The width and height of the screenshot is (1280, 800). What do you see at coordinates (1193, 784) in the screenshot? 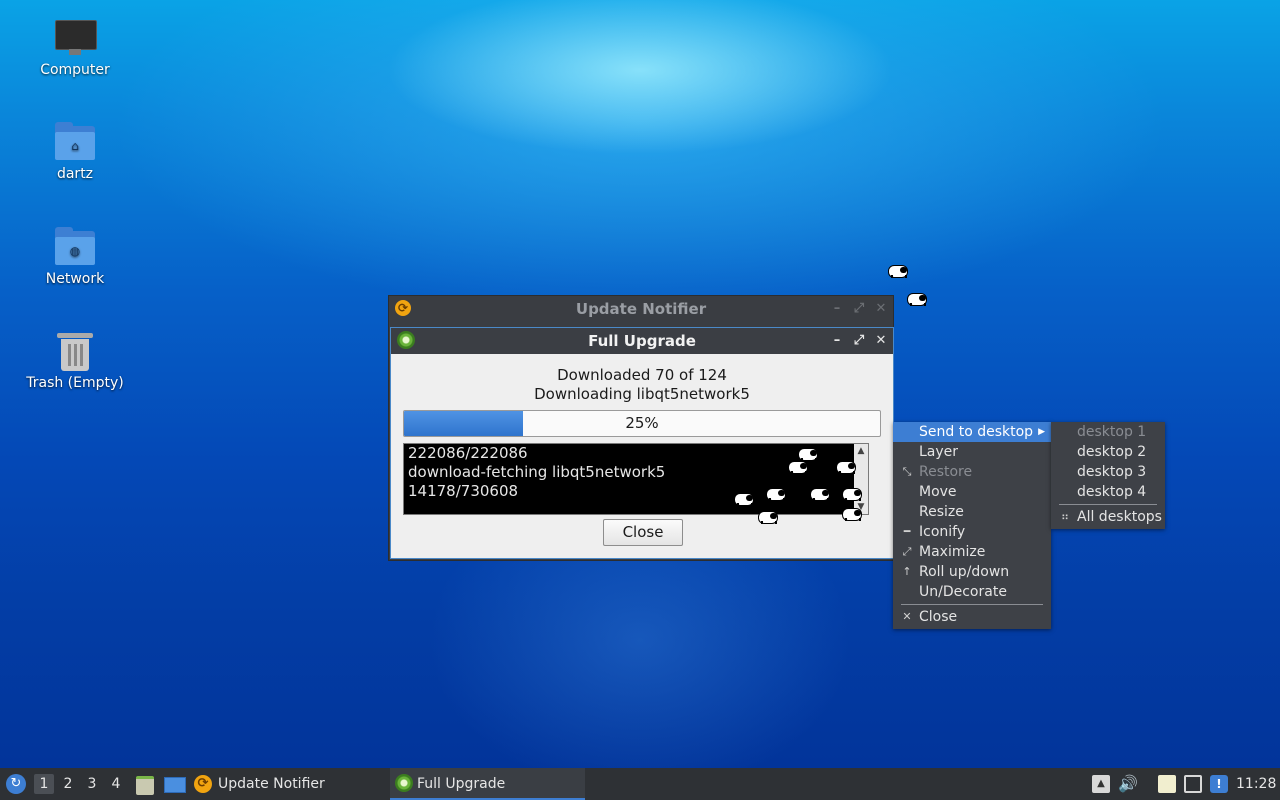
I see `network-status-icon` at bounding box center [1193, 784].